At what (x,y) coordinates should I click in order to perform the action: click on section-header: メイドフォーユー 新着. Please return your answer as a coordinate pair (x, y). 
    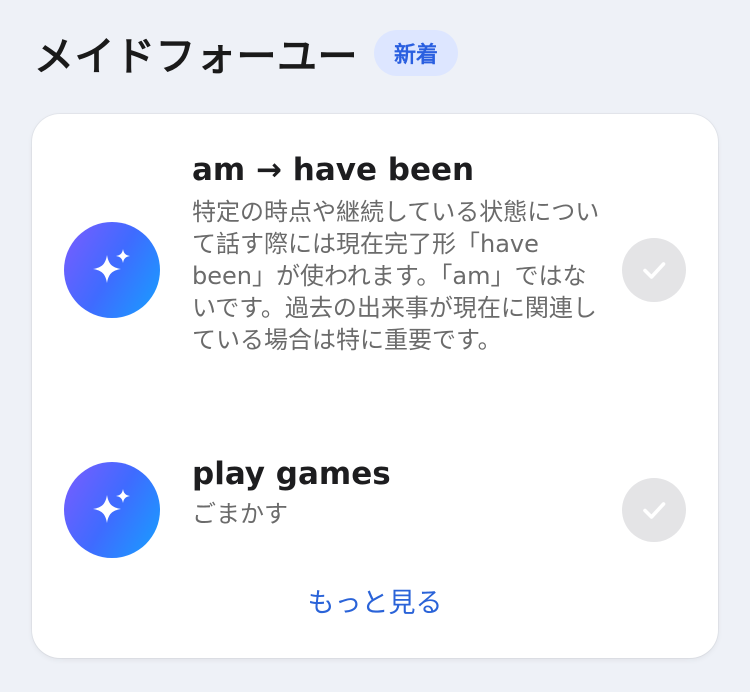
    Looking at the image, I should click on (246, 54).